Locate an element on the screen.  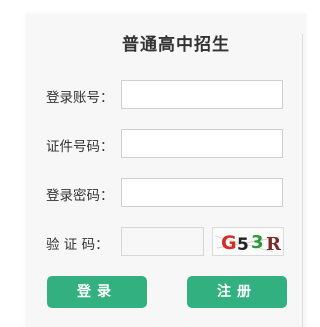
idcard-label: 证件号码： is located at coordinates (80, 147).